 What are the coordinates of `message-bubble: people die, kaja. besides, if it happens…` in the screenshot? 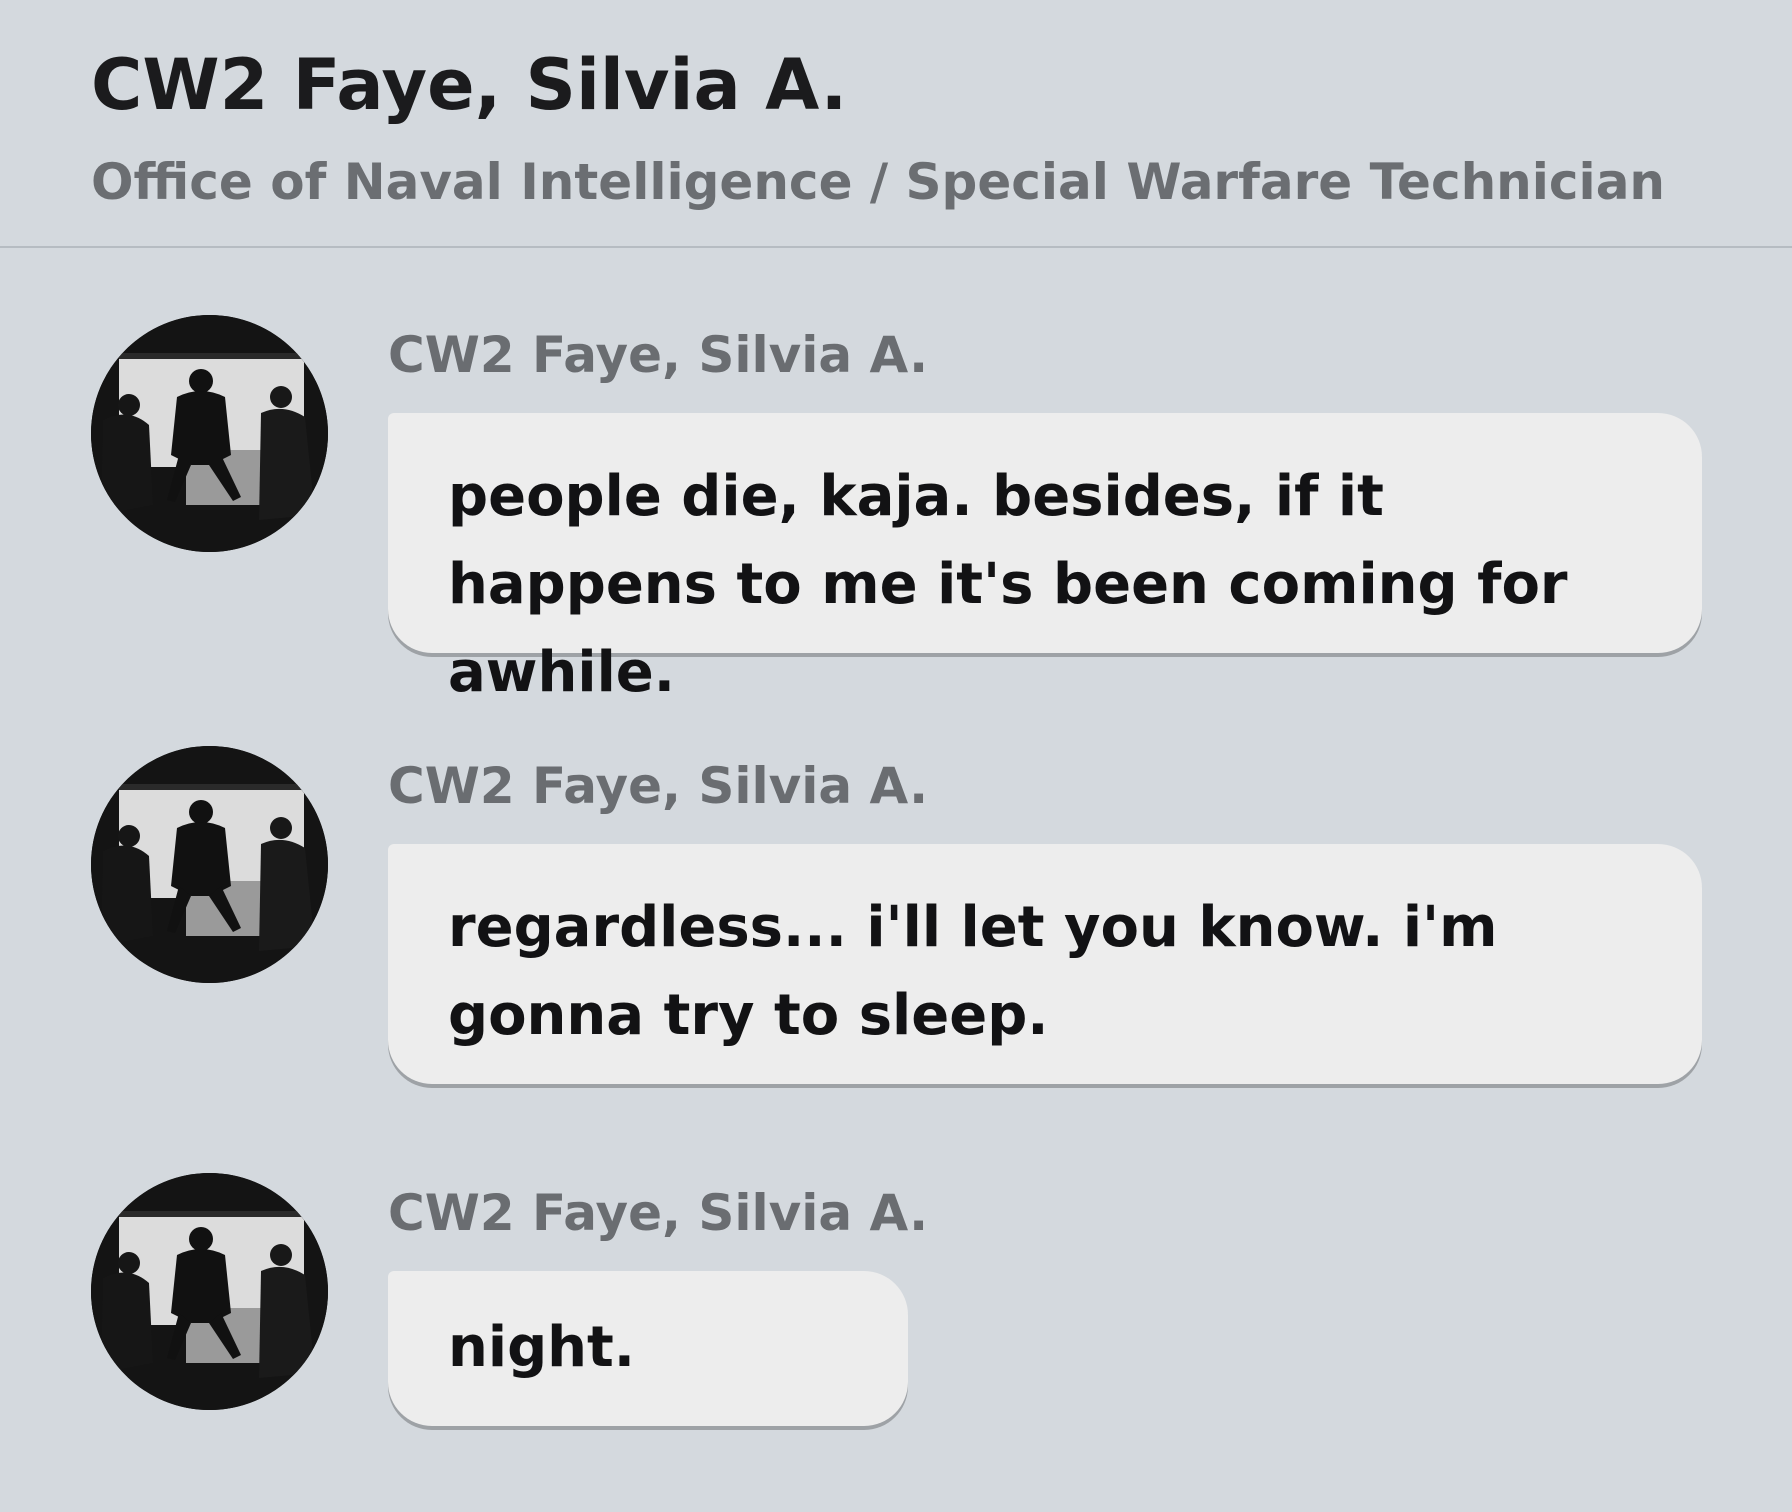 It's located at (1045, 559).